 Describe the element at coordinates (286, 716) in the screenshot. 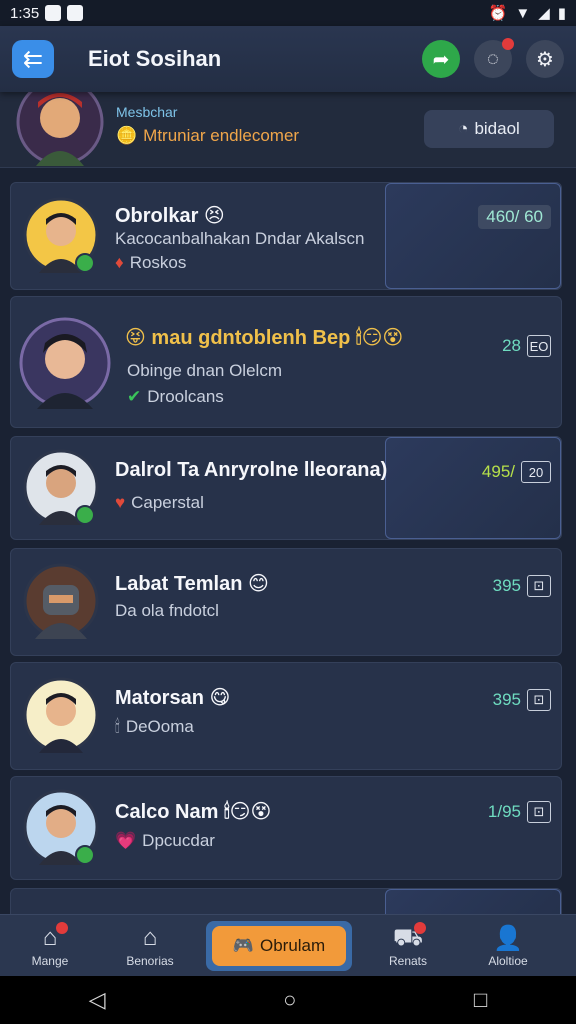

I see `chat-item: Matorsan 😋 🕯 DeOoma 395 ⊡` at that location.